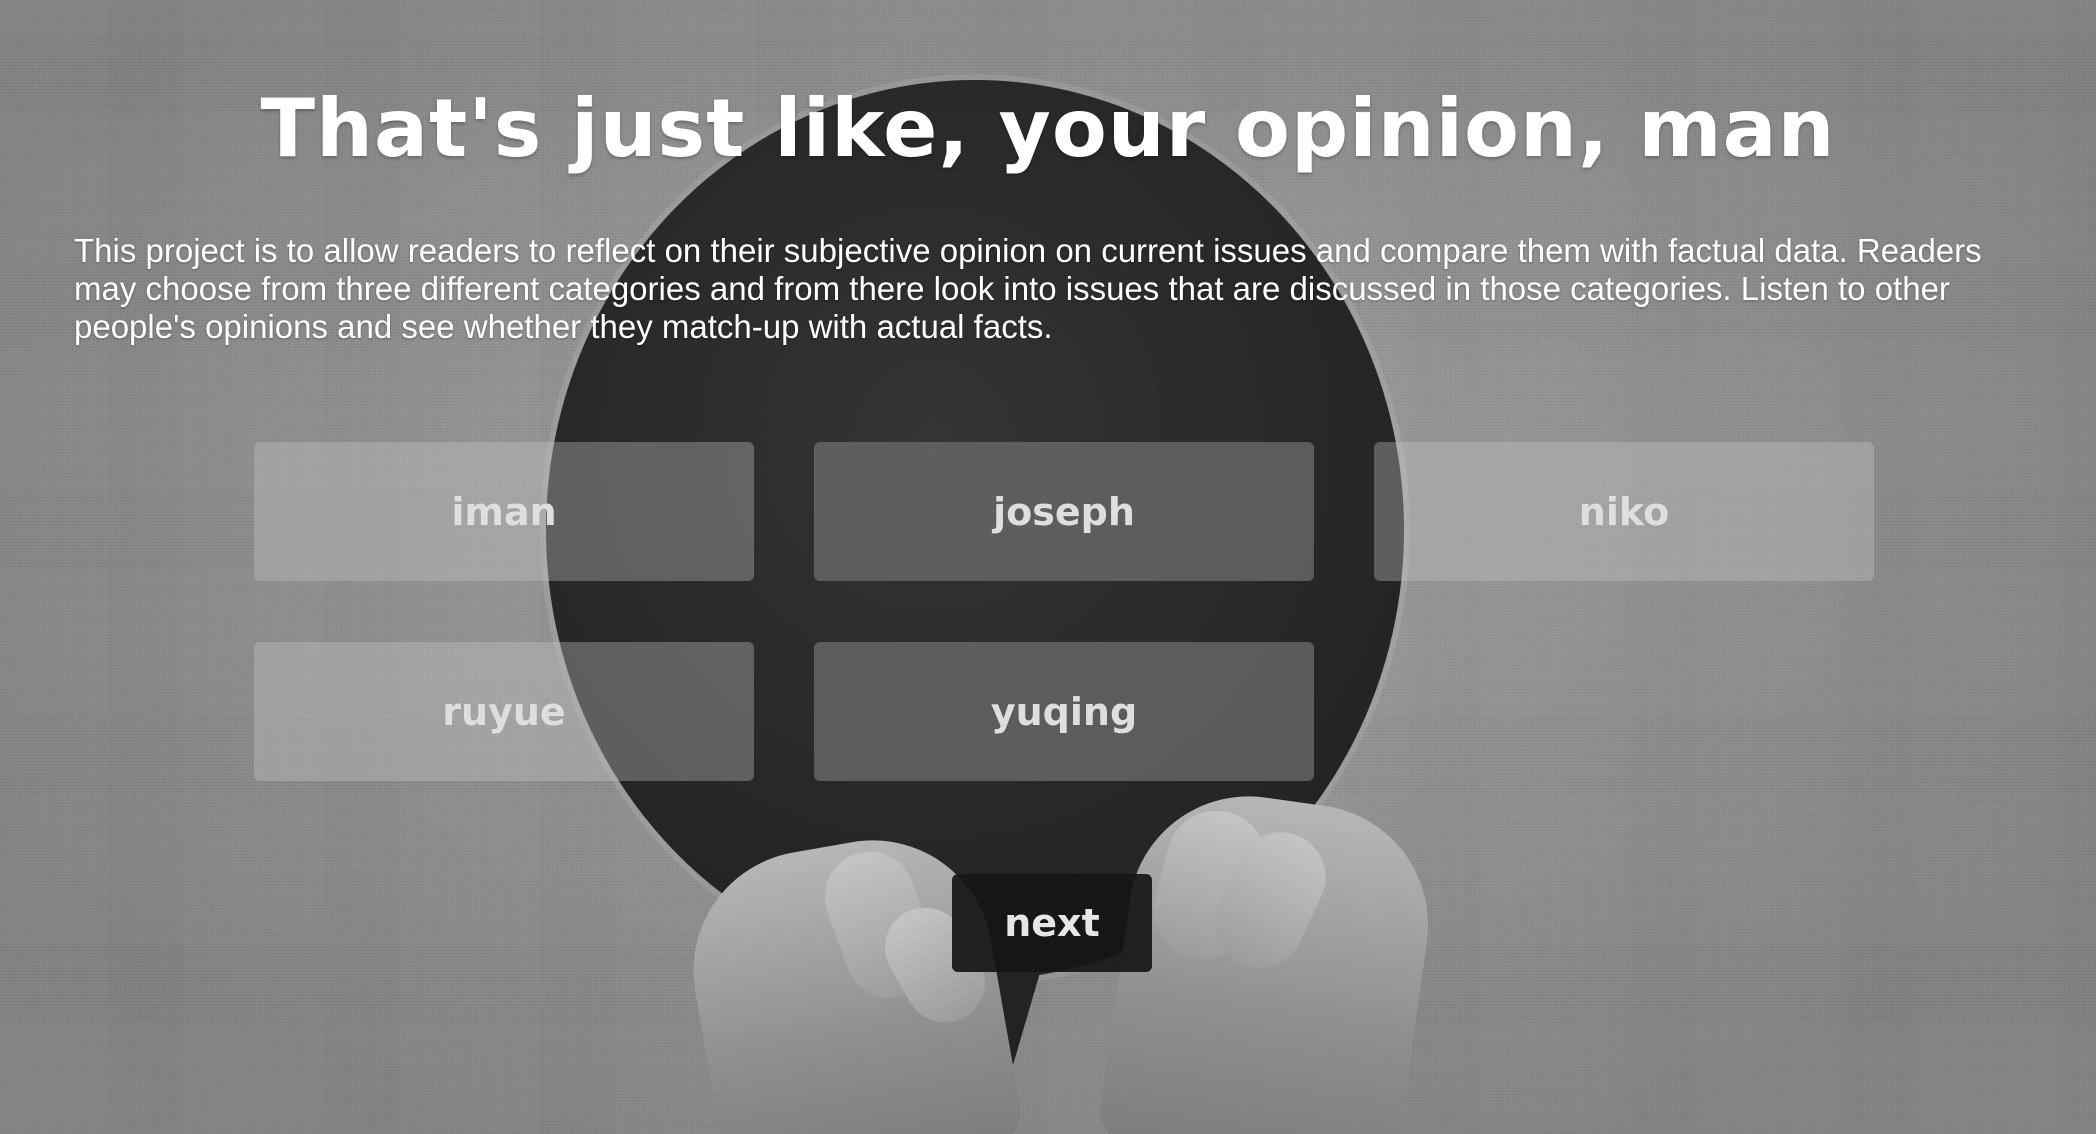 This screenshot has width=2096, height=1134. What do you see at coordinates (504, 711) in the screenshot?
I see `person-button-ruyue: ruyue` at bounding box center [504, 711].